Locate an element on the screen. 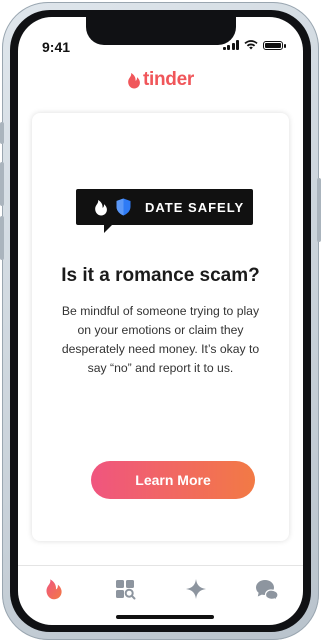 Image resolution: width=323 pixels, height=644 pixels. status-icons is located at coordinates (254, 45).